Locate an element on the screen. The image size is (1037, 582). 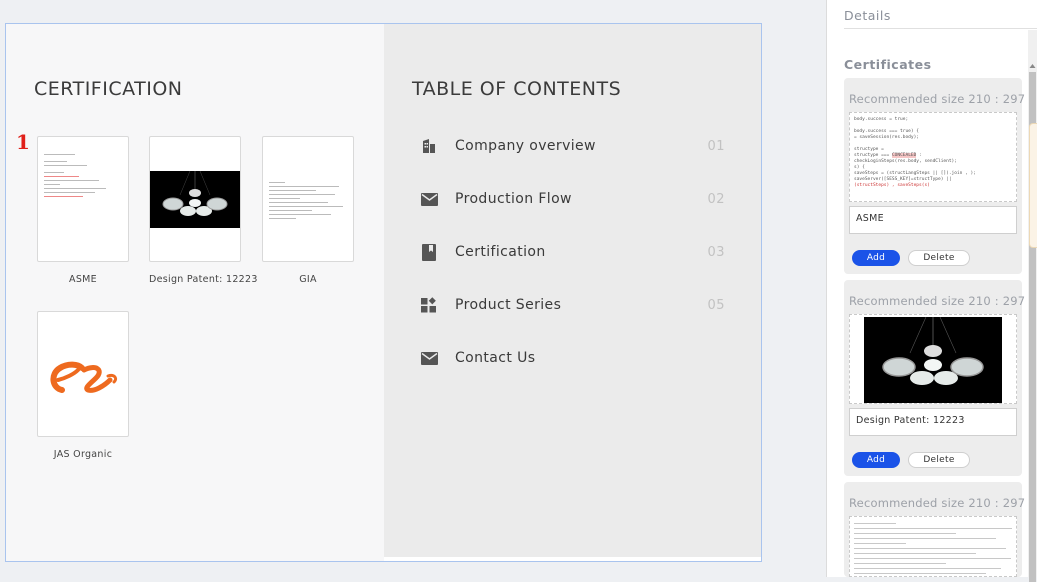
toc-item-company-overview: Company overview 01 is located at coordinates (572, 146).